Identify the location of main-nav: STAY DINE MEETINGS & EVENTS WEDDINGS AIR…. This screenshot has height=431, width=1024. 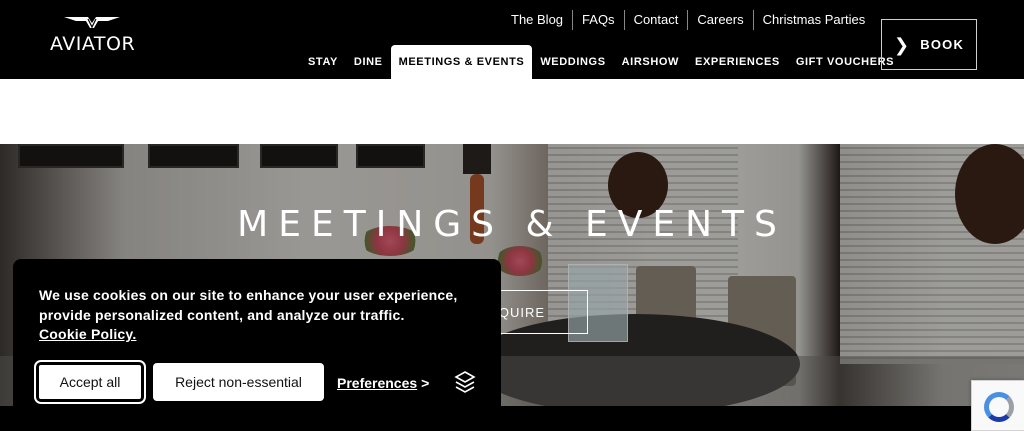
(601, 62).